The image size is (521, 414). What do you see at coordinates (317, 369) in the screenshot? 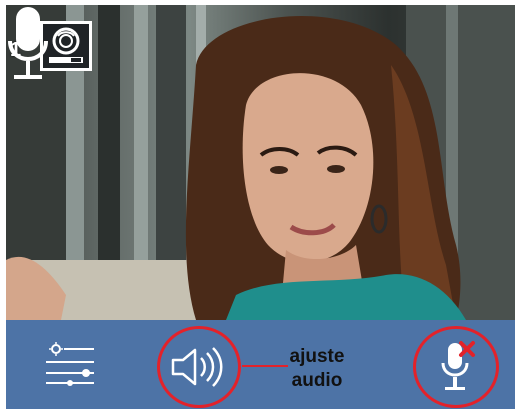
I see `adjust-audio-label: ajuste audio` at bounding box center [317, 369].